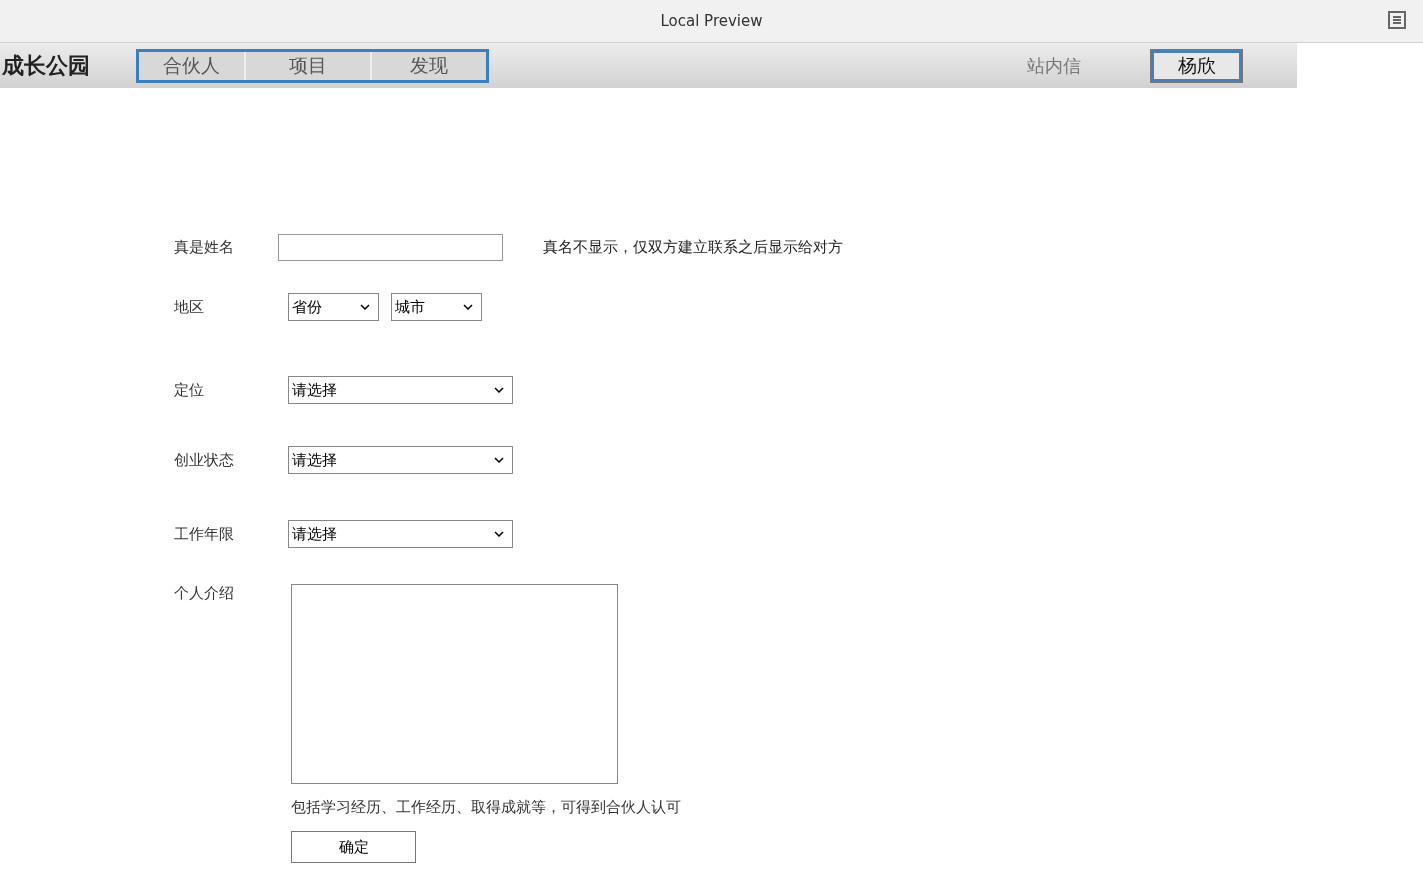 The width and height of the screenshot is (1423, 887). I want to click on field-hint: 包括学习经历、工作经历、取得成就等，可得到合伙人认可, so click(486, 807).